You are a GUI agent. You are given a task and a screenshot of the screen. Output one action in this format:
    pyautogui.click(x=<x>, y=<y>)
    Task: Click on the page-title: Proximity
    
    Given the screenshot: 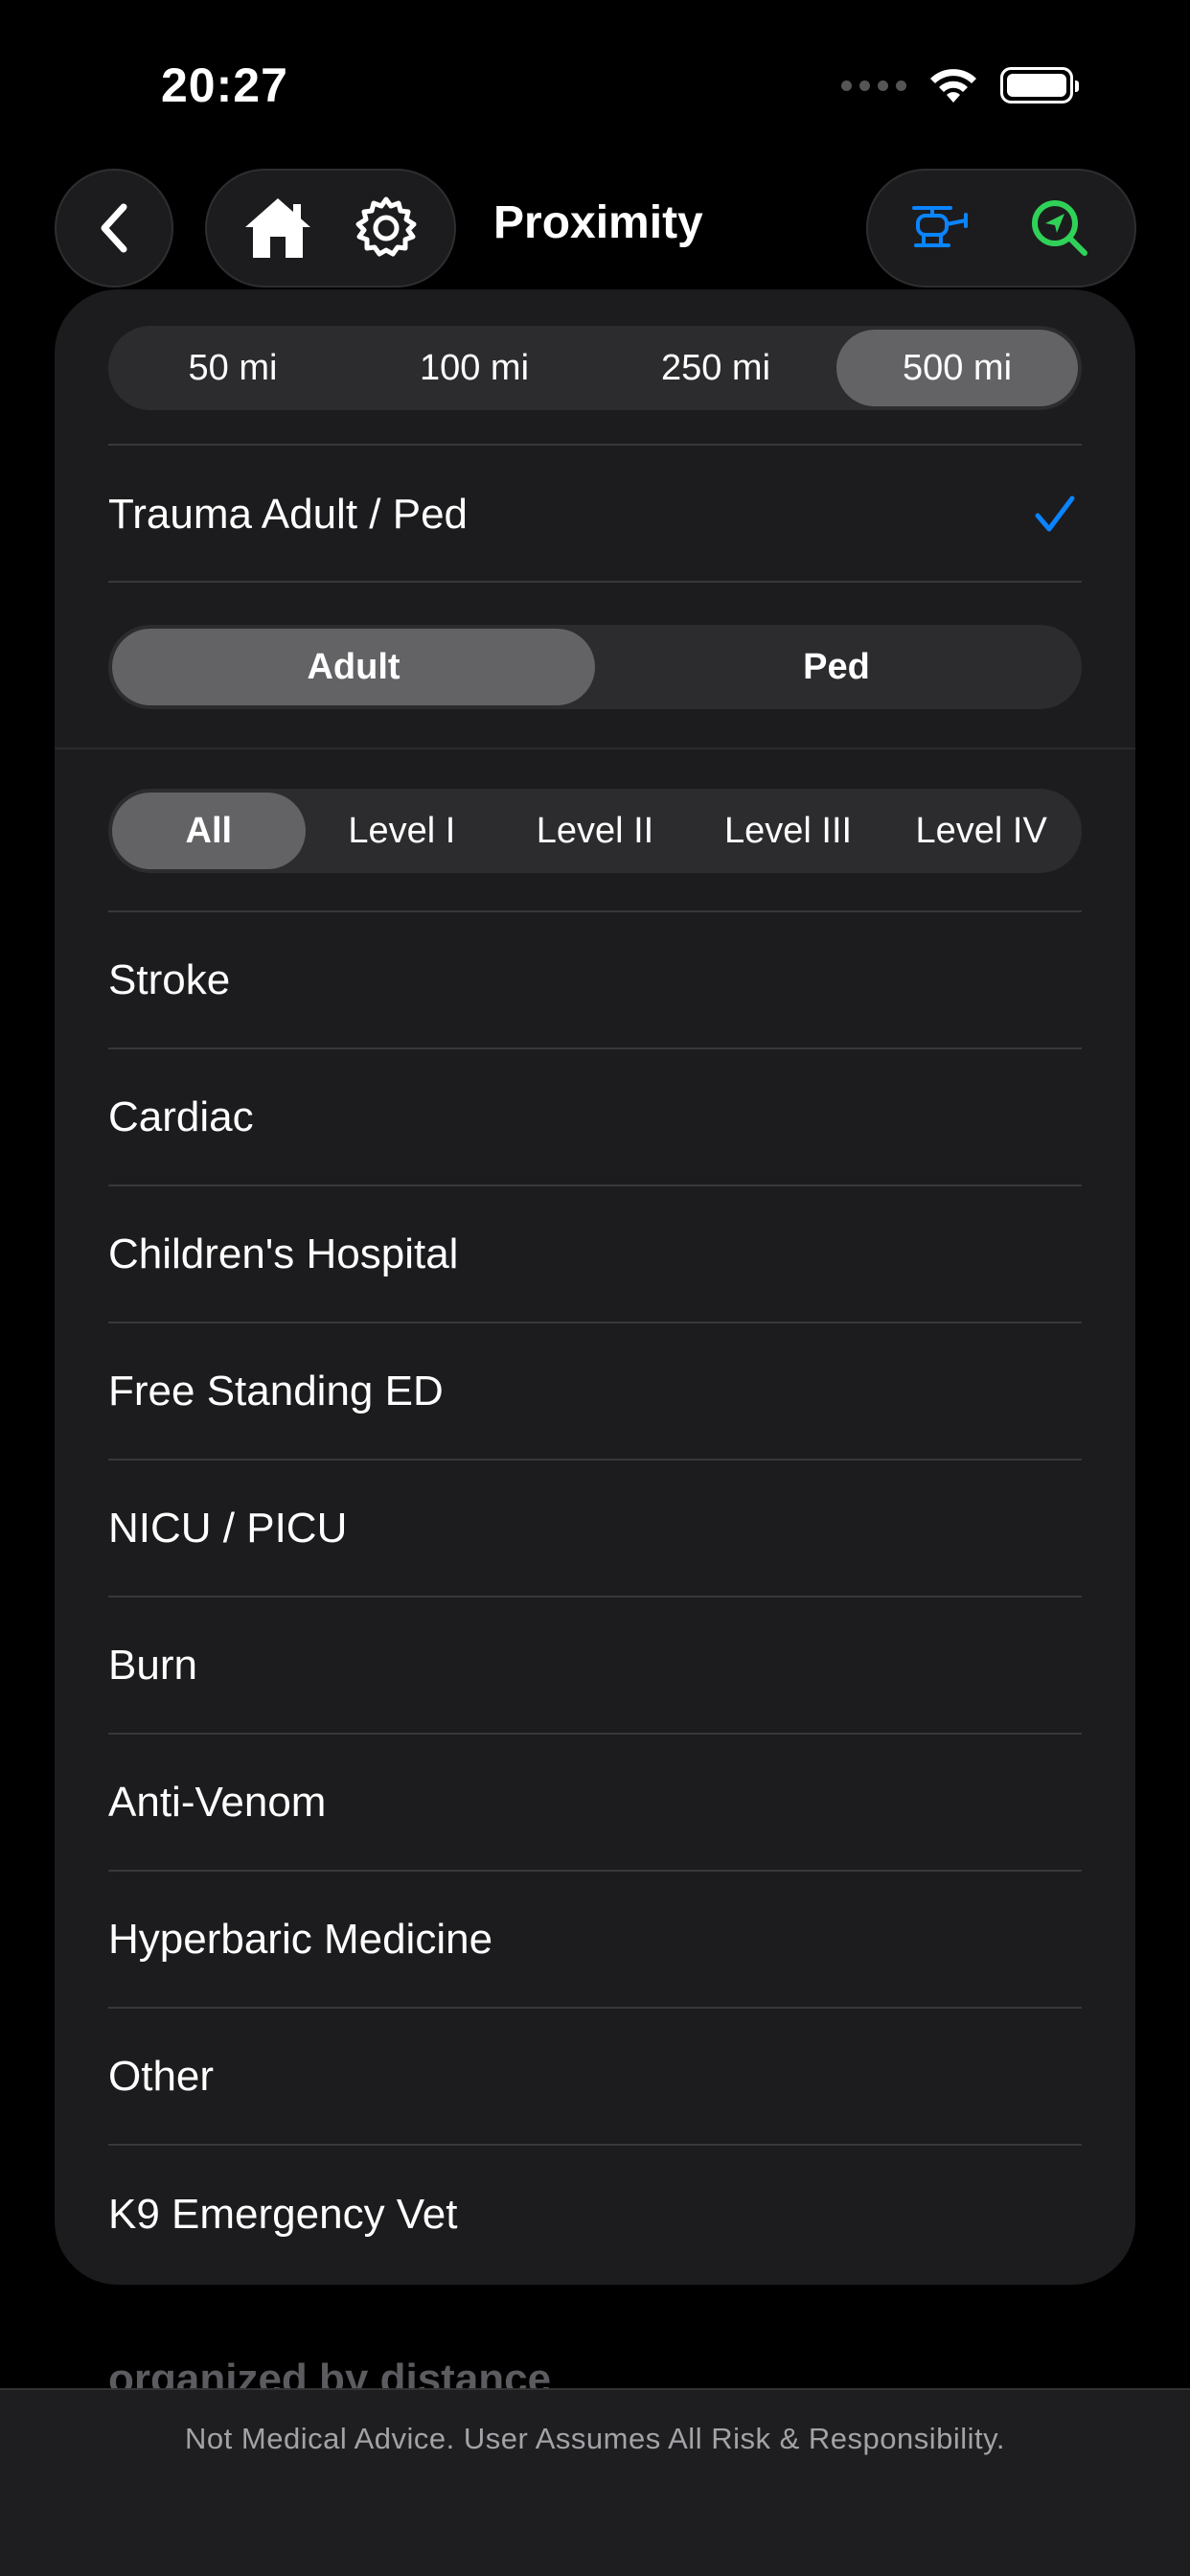 What is the action you would take?
    pyautogui.click(x=598, y=222)
    